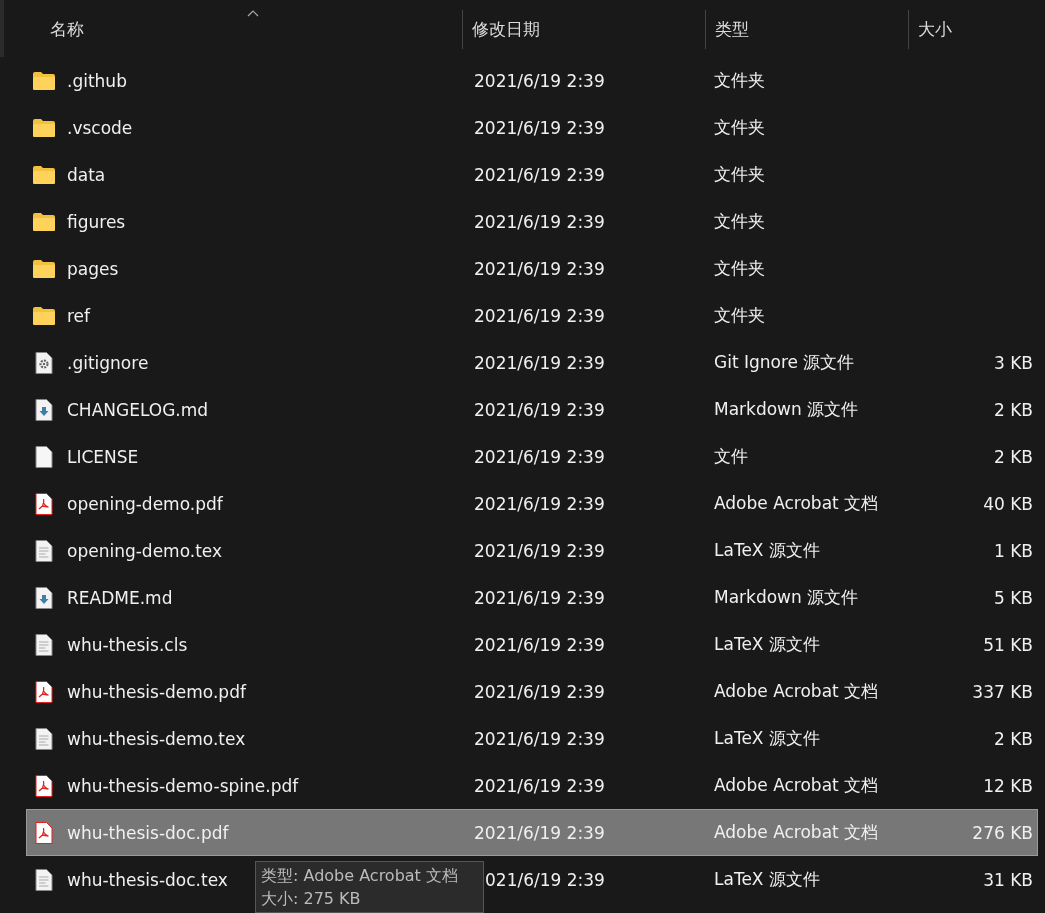  Describe the element at coordinates (807, 29) in the screenshot. I see `column-header: 类型` at that location.